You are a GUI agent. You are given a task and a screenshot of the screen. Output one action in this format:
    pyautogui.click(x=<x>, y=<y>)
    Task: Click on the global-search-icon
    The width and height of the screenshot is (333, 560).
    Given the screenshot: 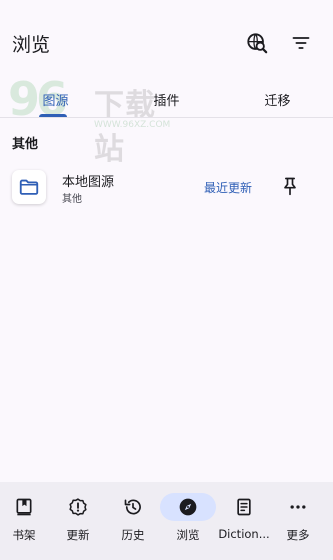 What is the action you would take?
    pyautogui.click(x=257, y=43)
    